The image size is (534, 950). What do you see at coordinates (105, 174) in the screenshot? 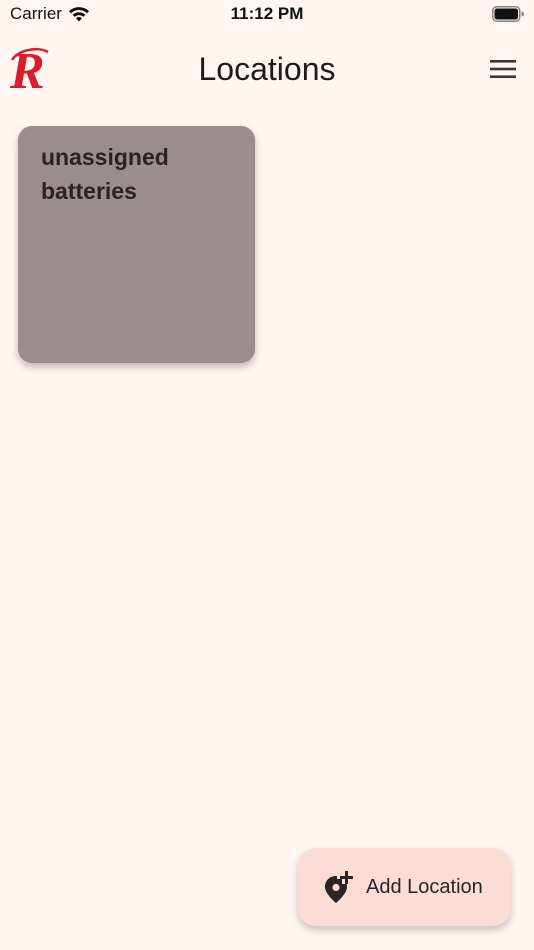
I see `location-card-label: unassigned batteries` at bounding box center [105, 174].